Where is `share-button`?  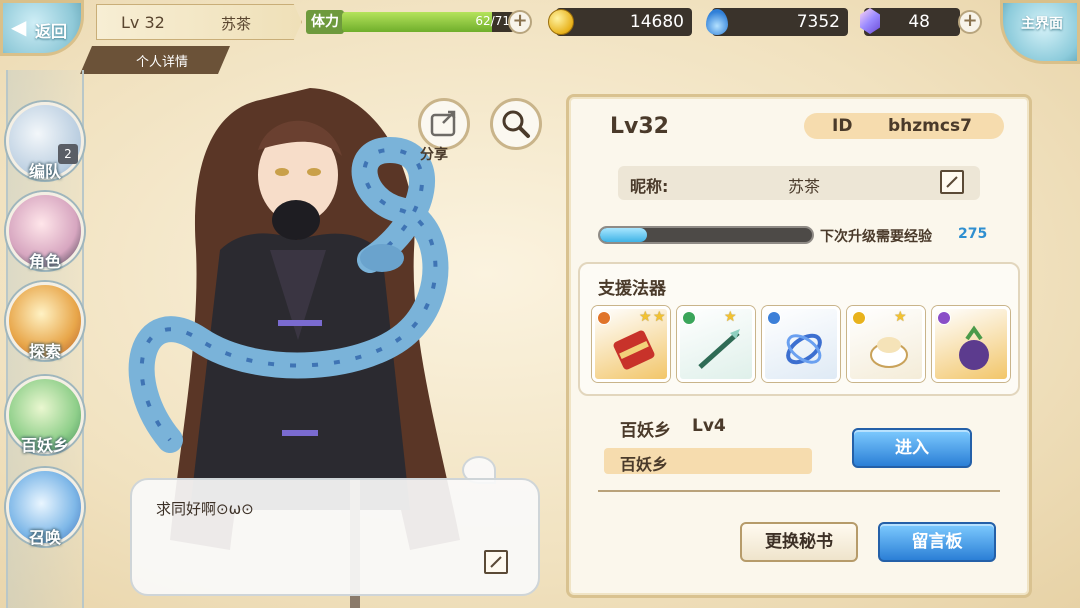
share-button is located at coordinates (444, 124).